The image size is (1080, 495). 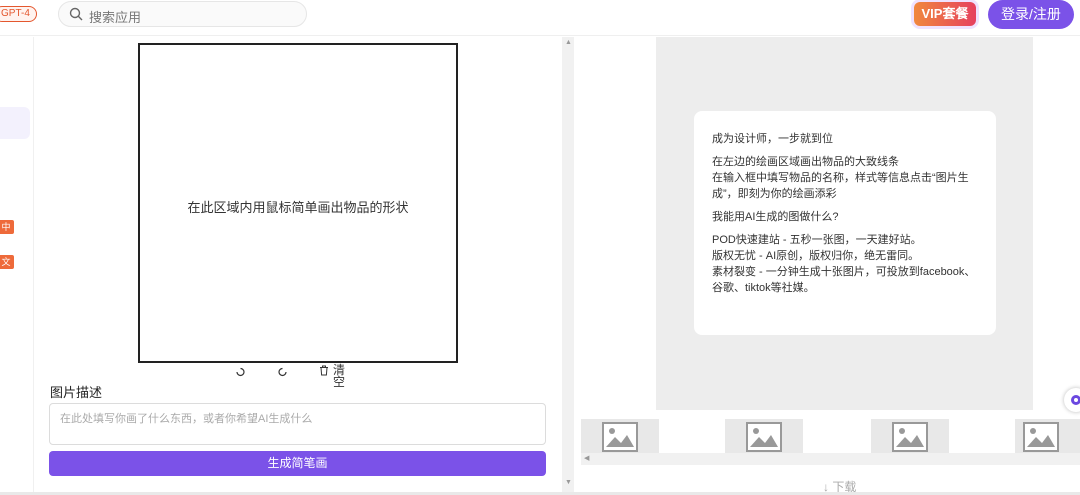 I want to click on vertical-scrollbar: ▲ ▼, so click(x=568, y=264).